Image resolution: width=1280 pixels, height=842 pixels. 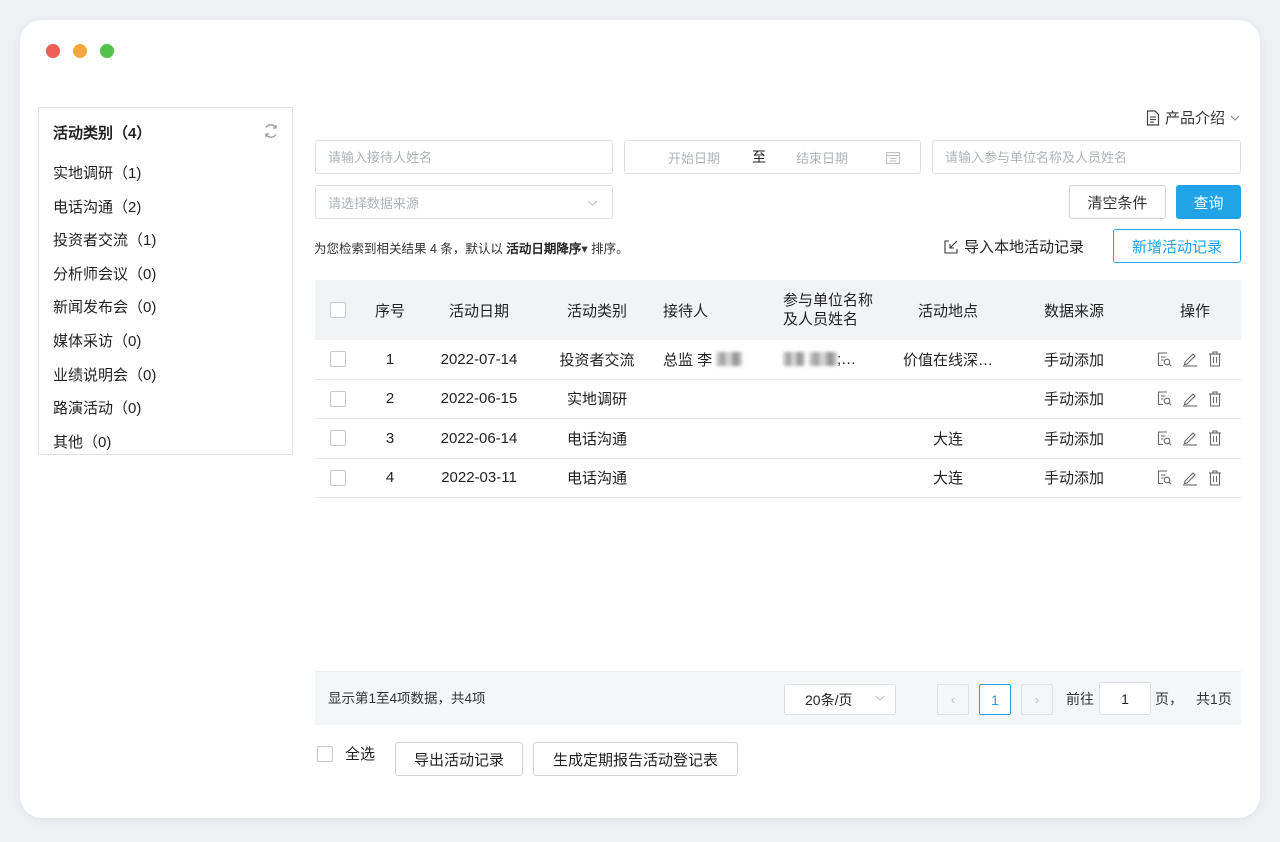 I want to click on page-unit-label: 页，, so click(x=1169, y=699).